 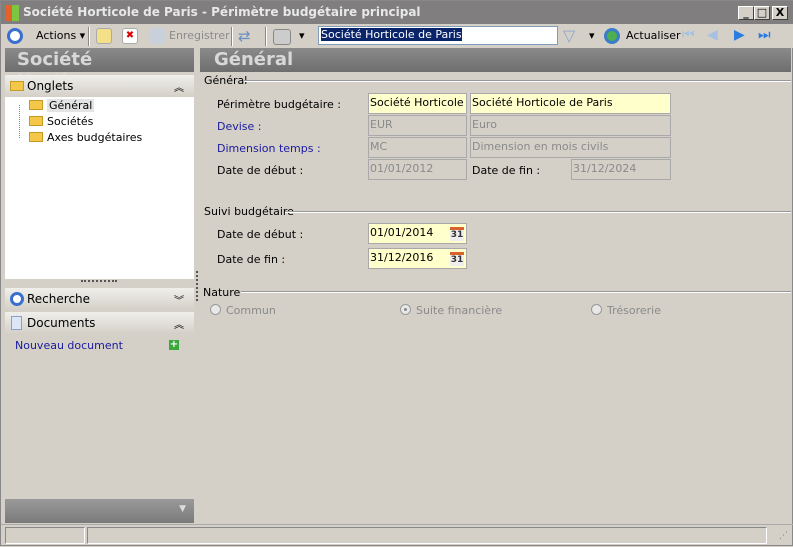 I want to click on last-record-icon: ⏭, so click(x=764, y=35).